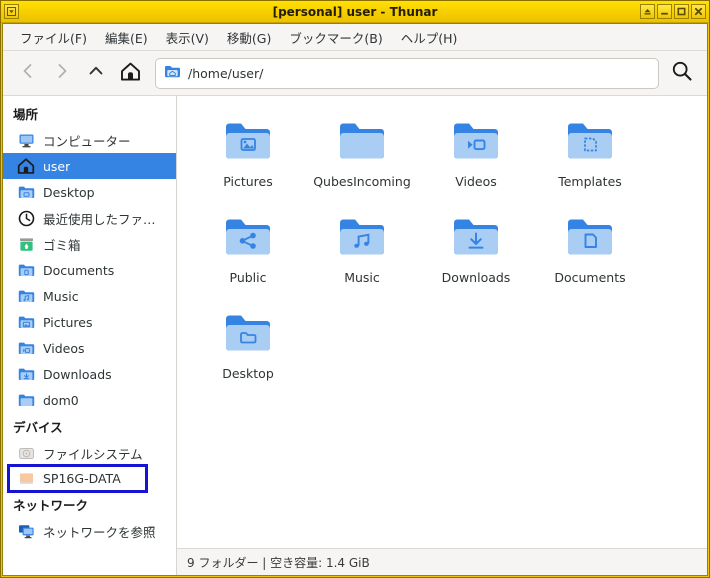 The height and width of the screenshot is (578, 710). What do you see at coordinates (77, 374) in the screenshot?
I see `sidebar-item-label: Downloads` at bounding box center [77, 374].